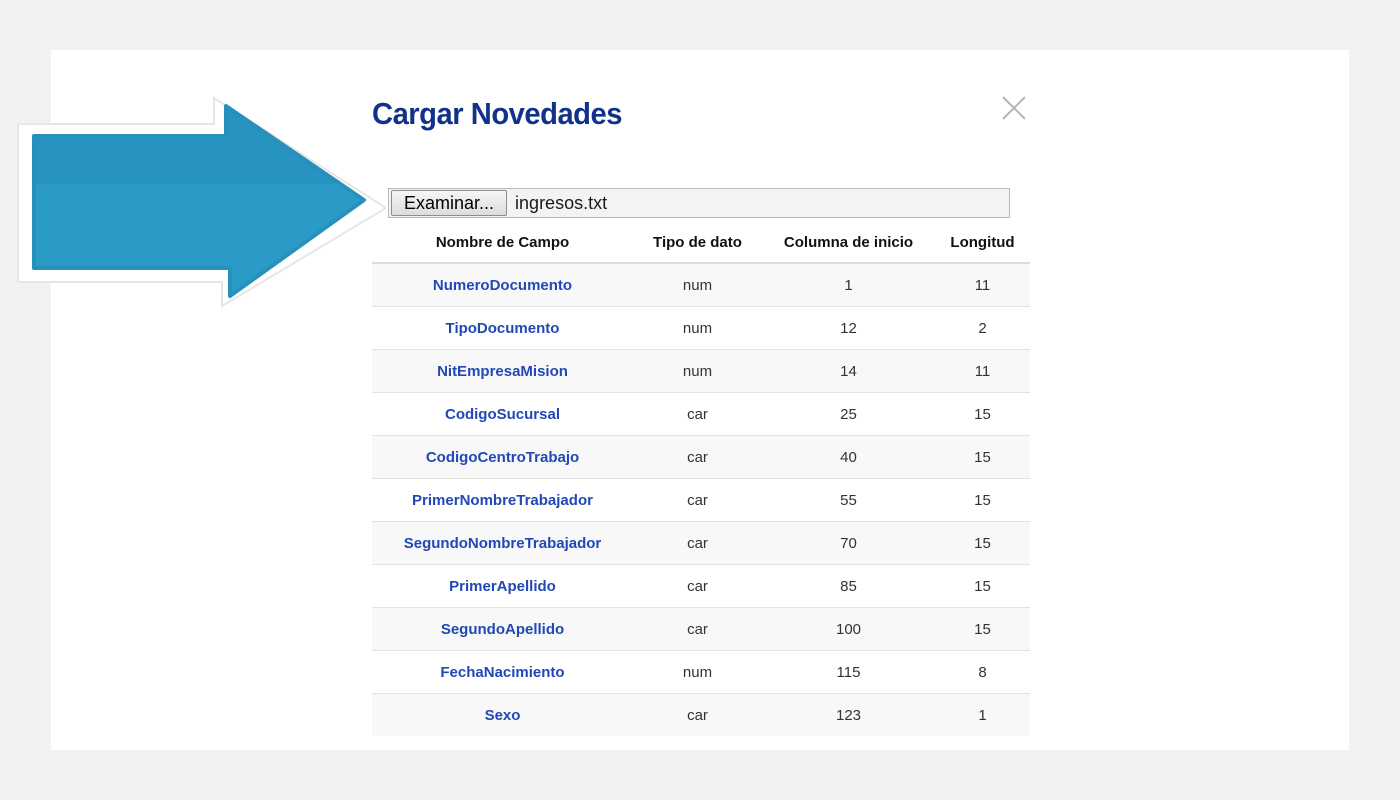  I want to click on table-row: NumeroDocumento num 1 11, so click(701, 284).